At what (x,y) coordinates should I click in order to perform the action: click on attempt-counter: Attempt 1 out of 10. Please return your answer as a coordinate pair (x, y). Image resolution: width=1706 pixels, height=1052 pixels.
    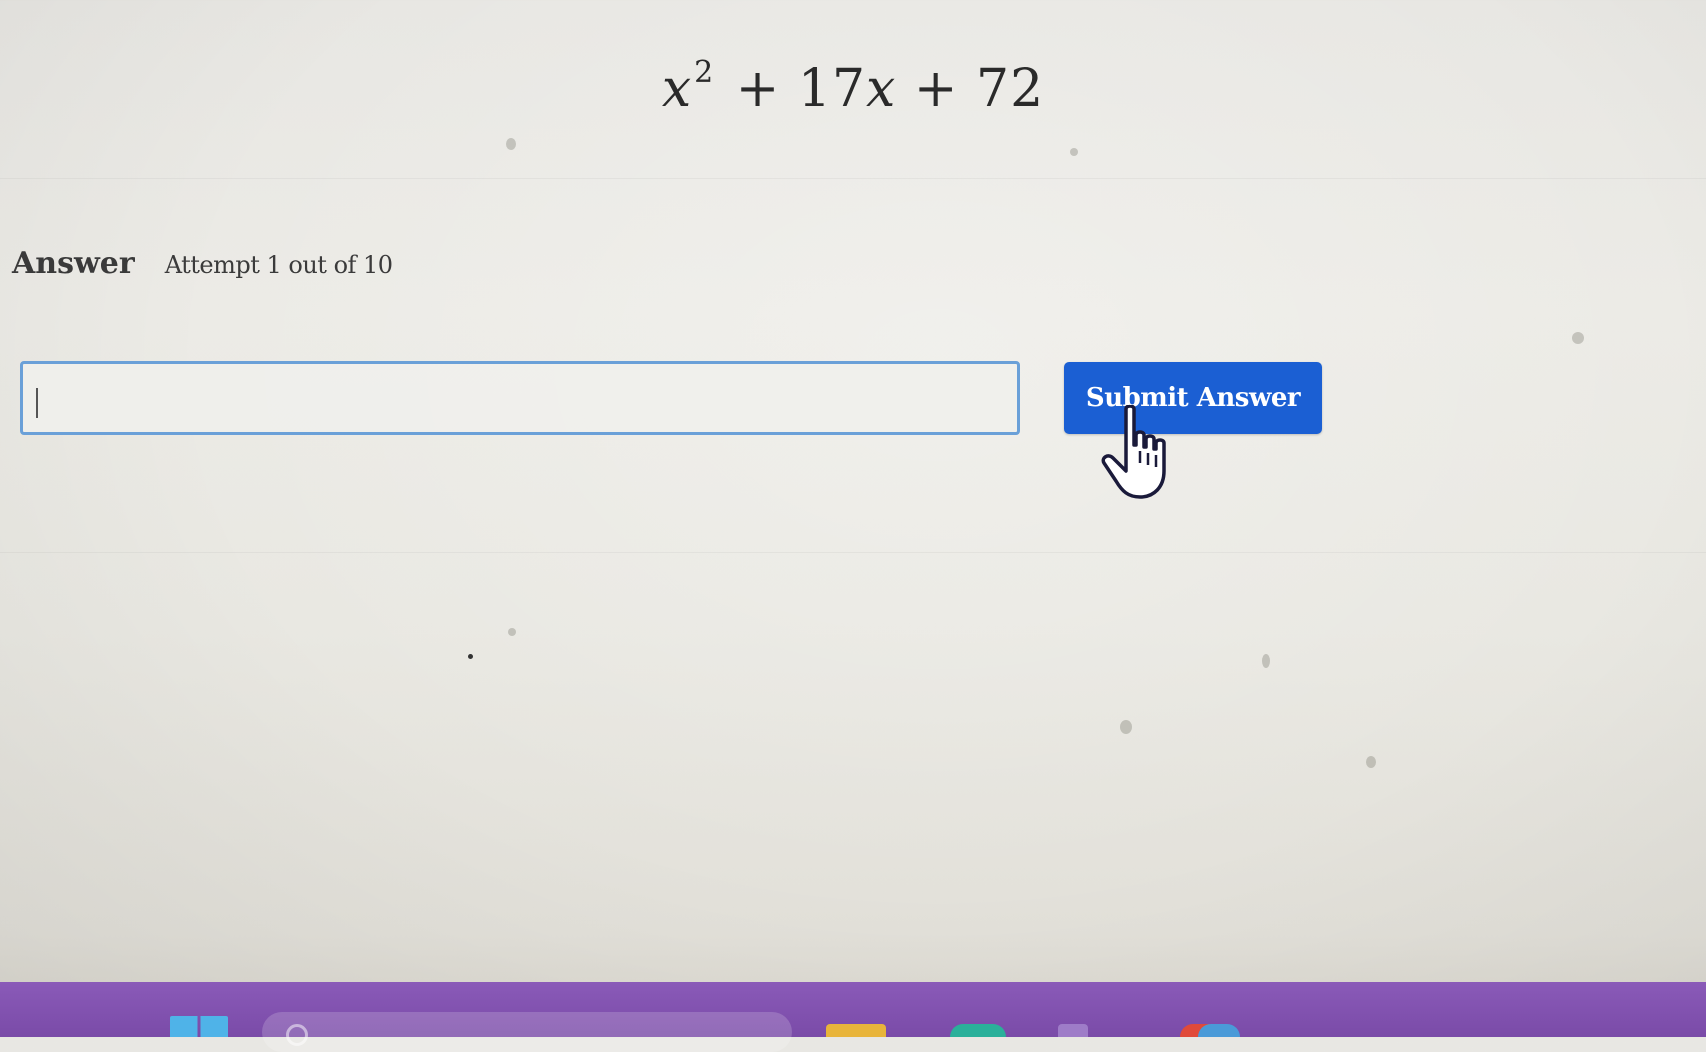
    Looking at the image, I should click on (278, 265).